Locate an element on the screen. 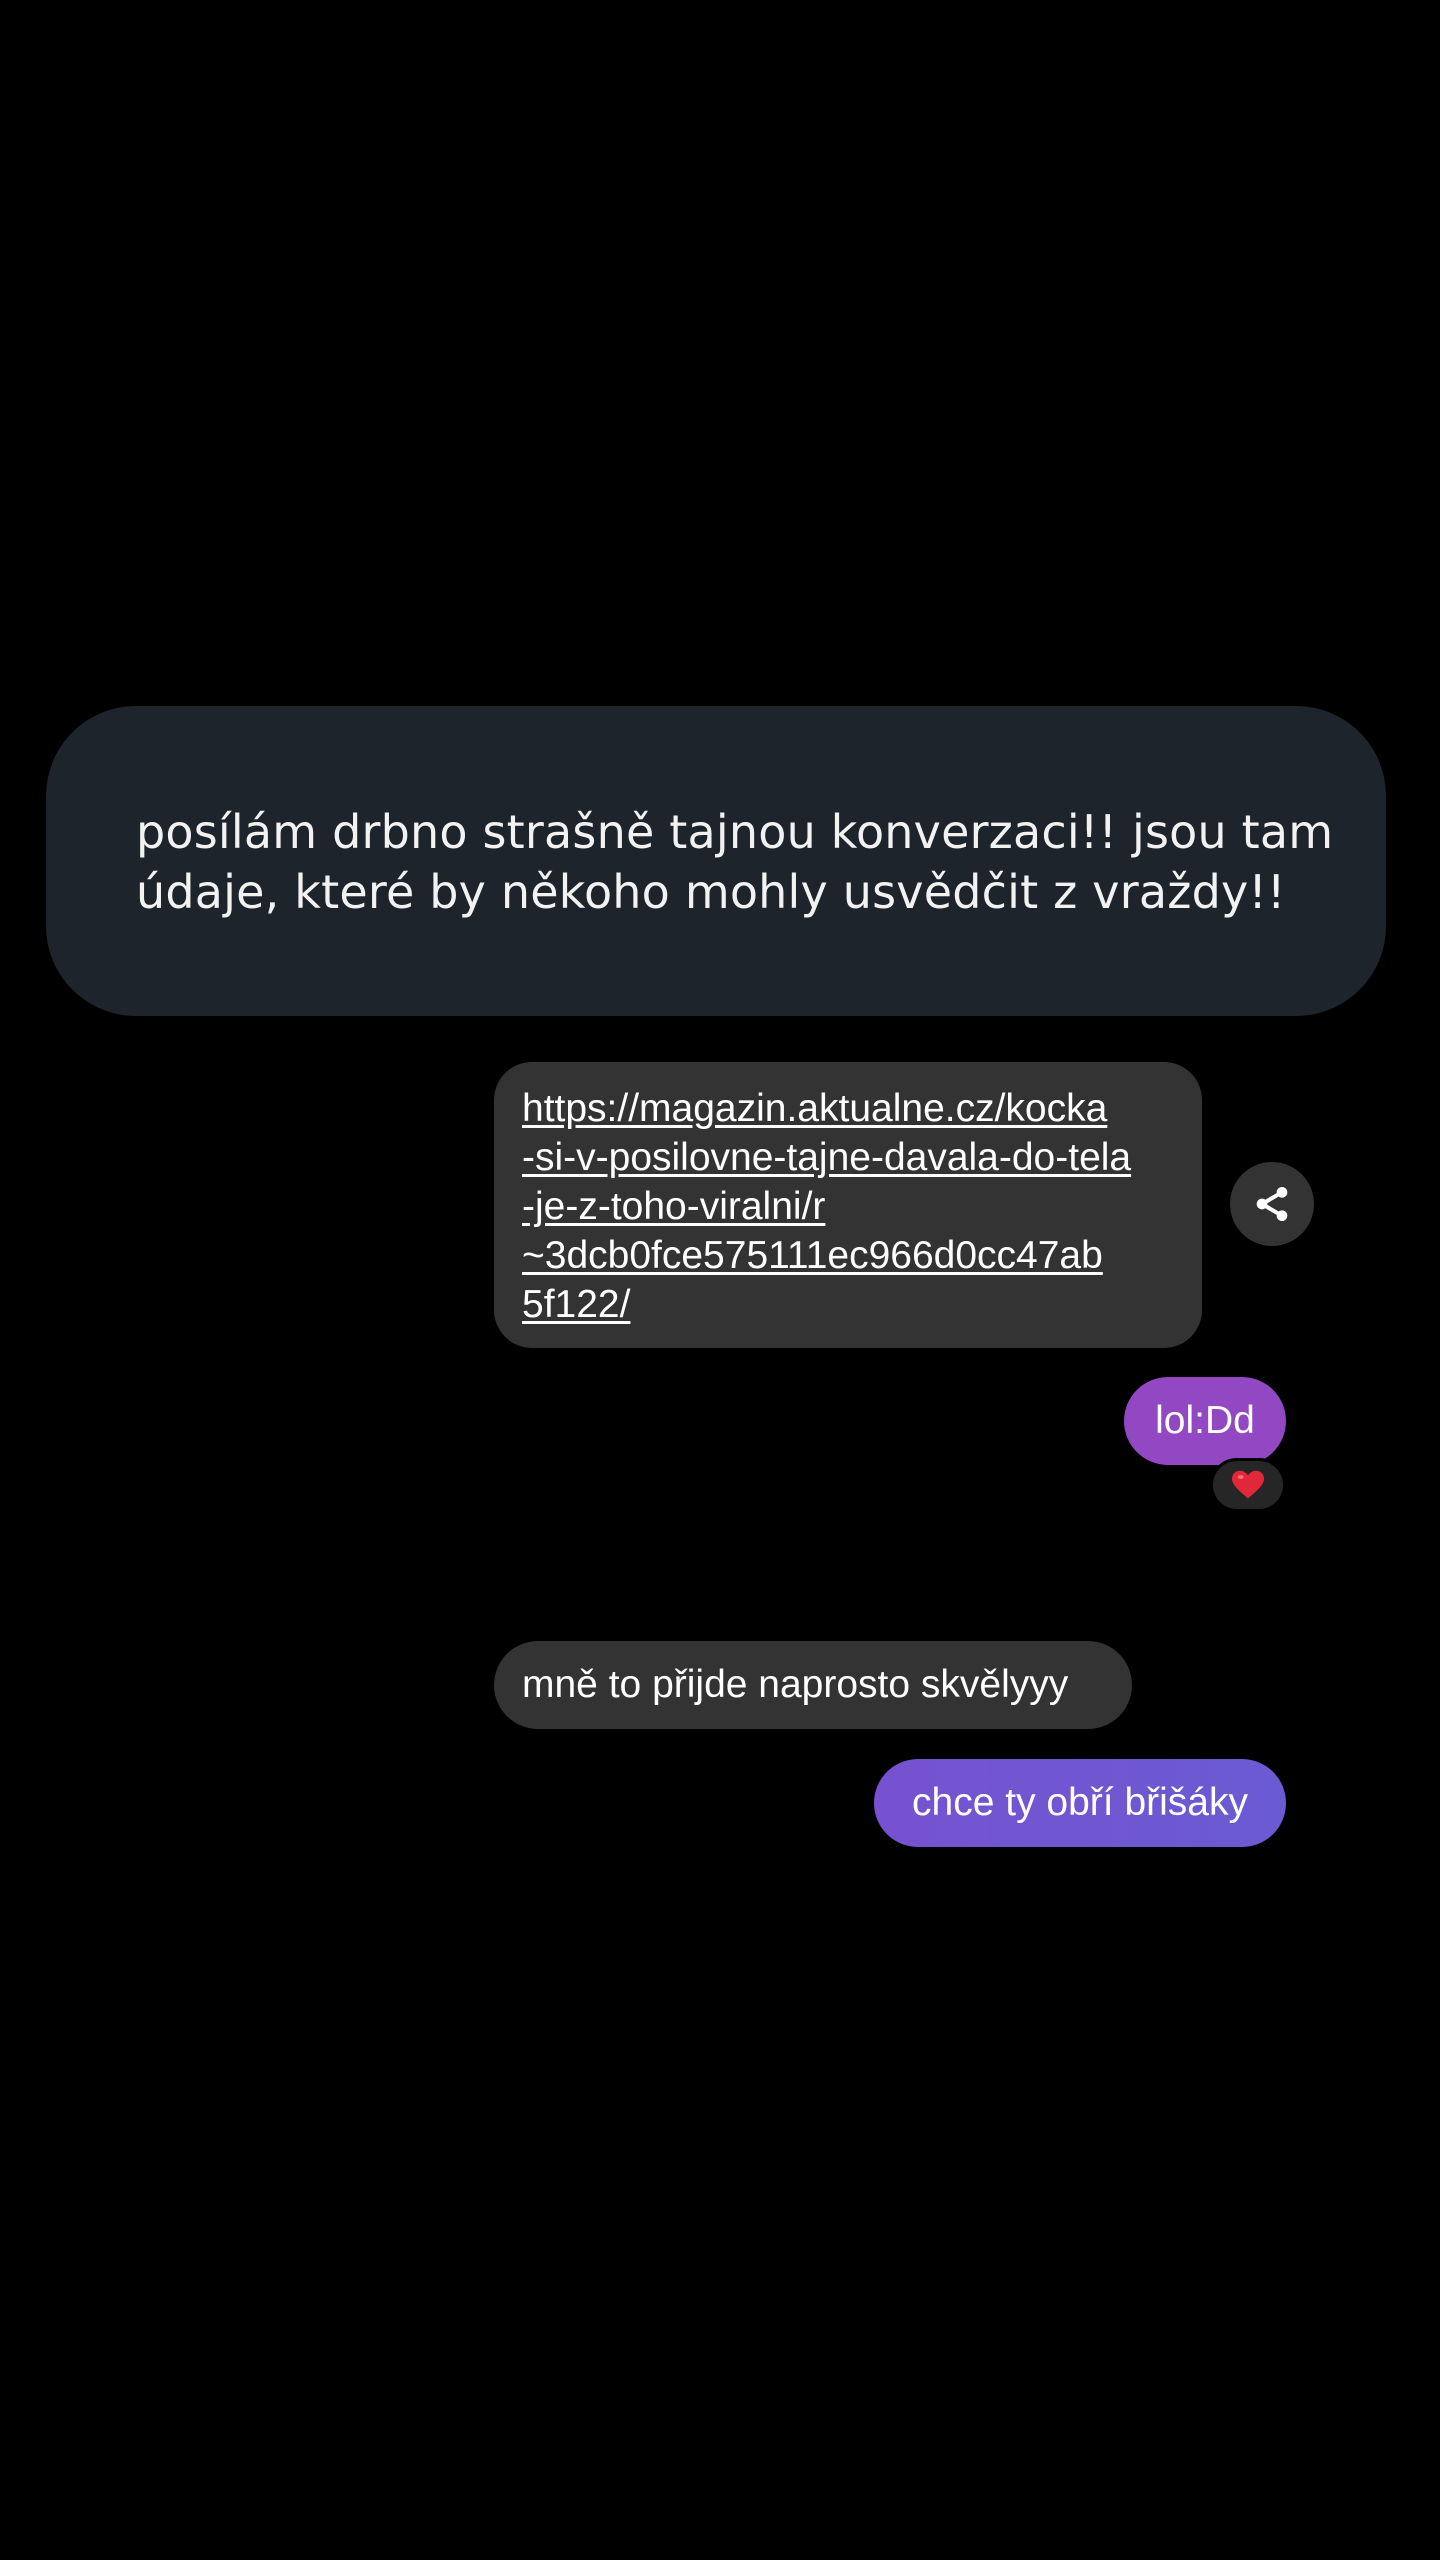 This screenshot has width=1440, height=2560. outgoing-message-bubble-2: chce ty obří břišáky is located at coordinates (1080, 1803).